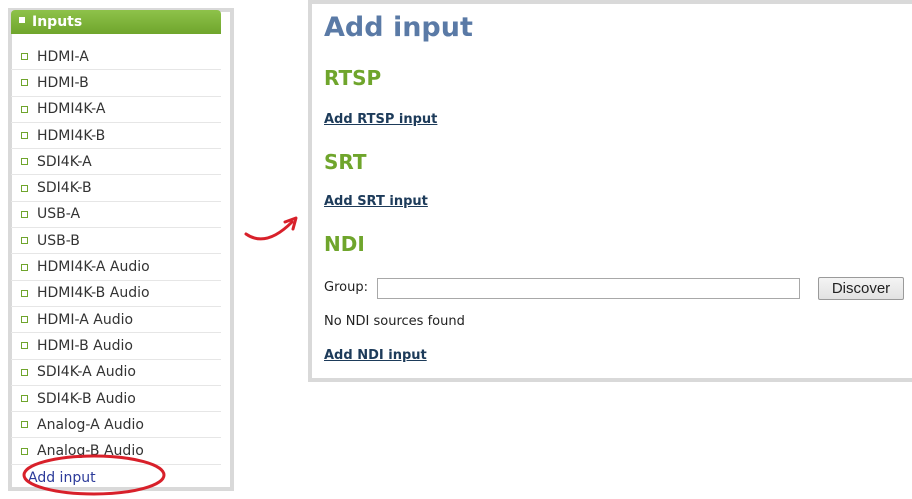 Image resolution: width=912 pixels, height=499 pixels. Describe the element at coordinates (345, 162) in the screenshot. I see `srt-heading: SRT` at that location.